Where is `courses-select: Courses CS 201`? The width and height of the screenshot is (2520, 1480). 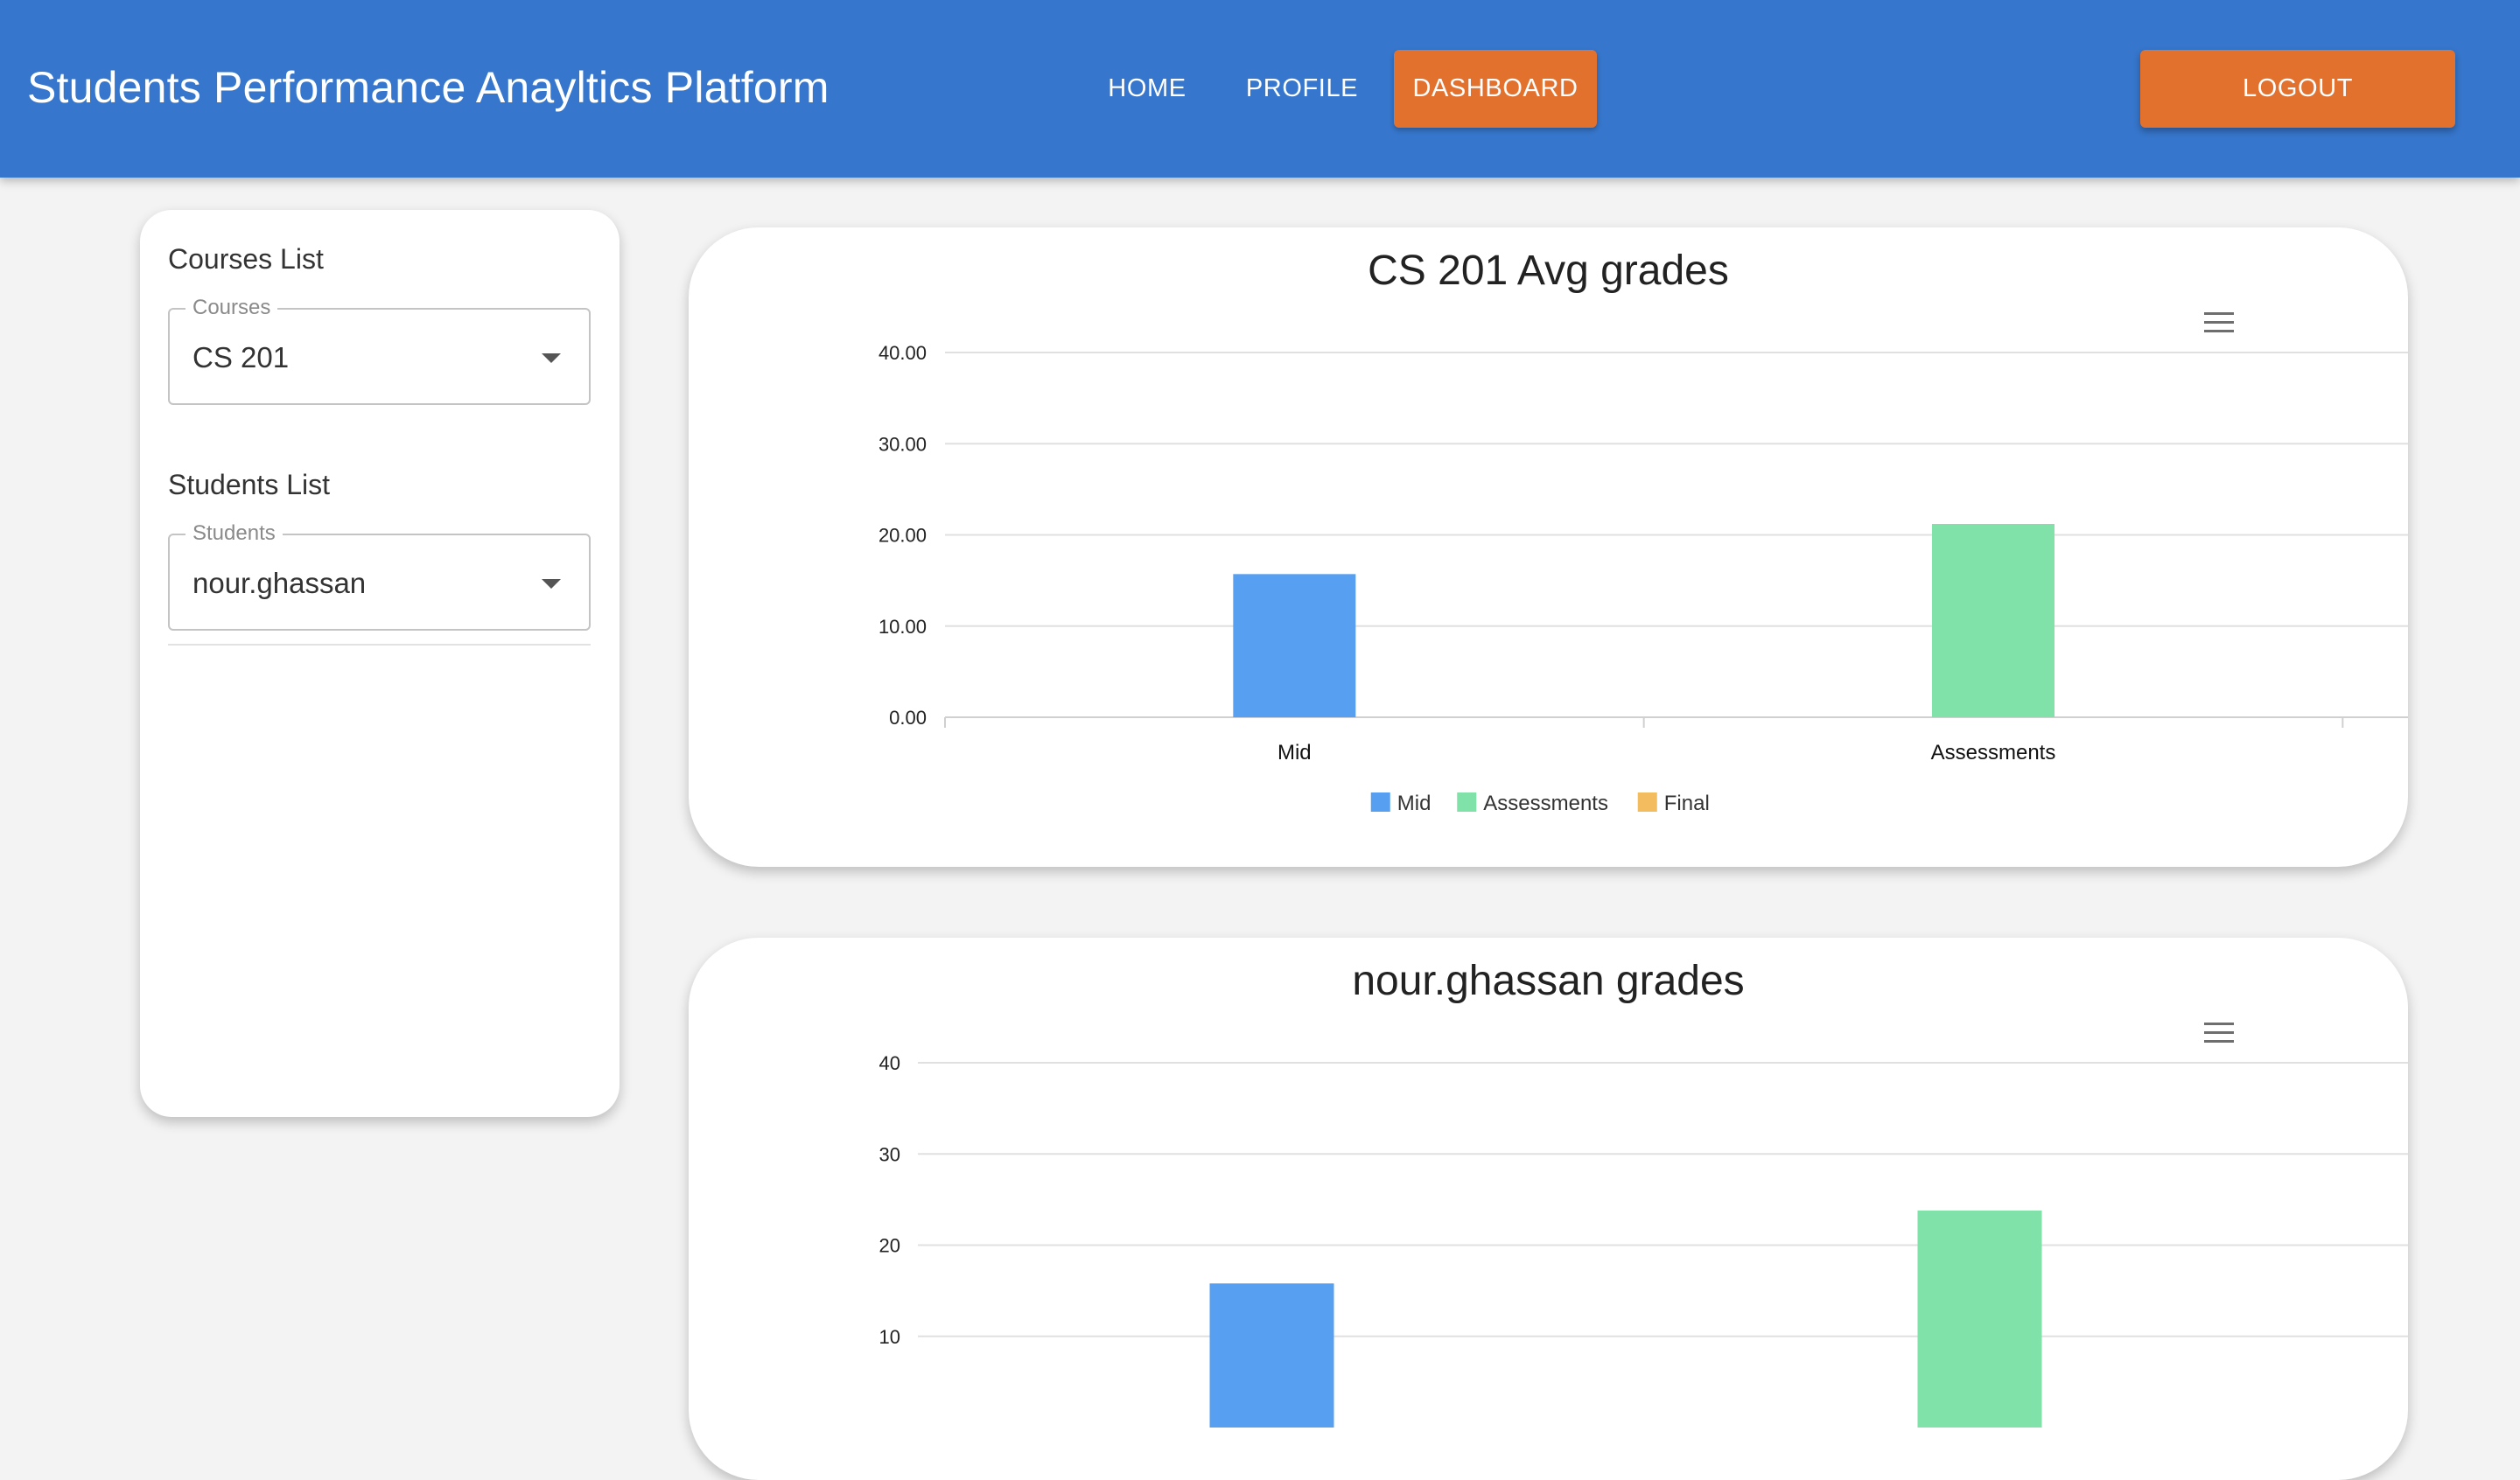
courses-select: Courses CS 201 is located at coordinates (379, 350).